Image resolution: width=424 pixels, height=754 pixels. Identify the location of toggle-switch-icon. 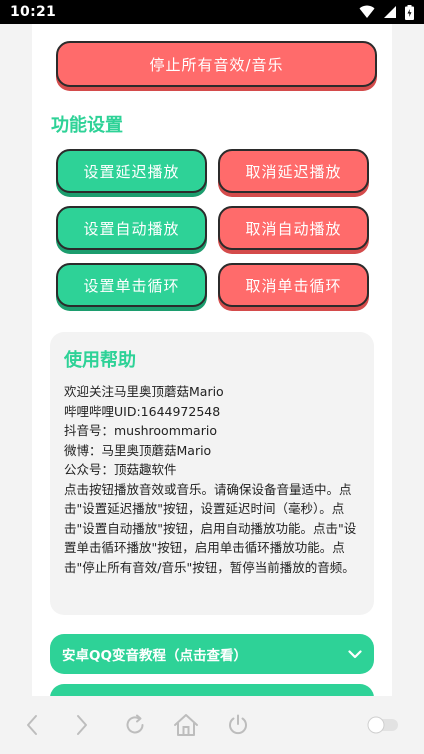
(382, 725).